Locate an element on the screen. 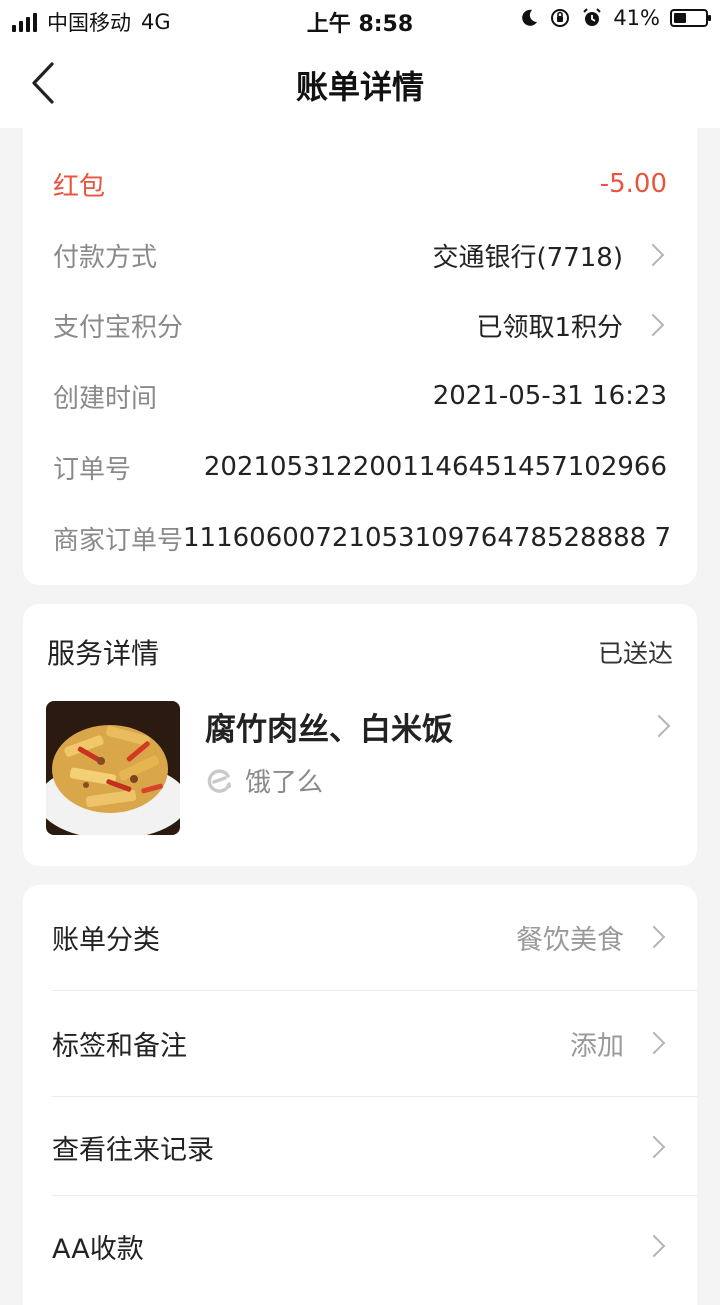  bill-type-row: 红包 -5.00 is located at coordinates (360, 184).